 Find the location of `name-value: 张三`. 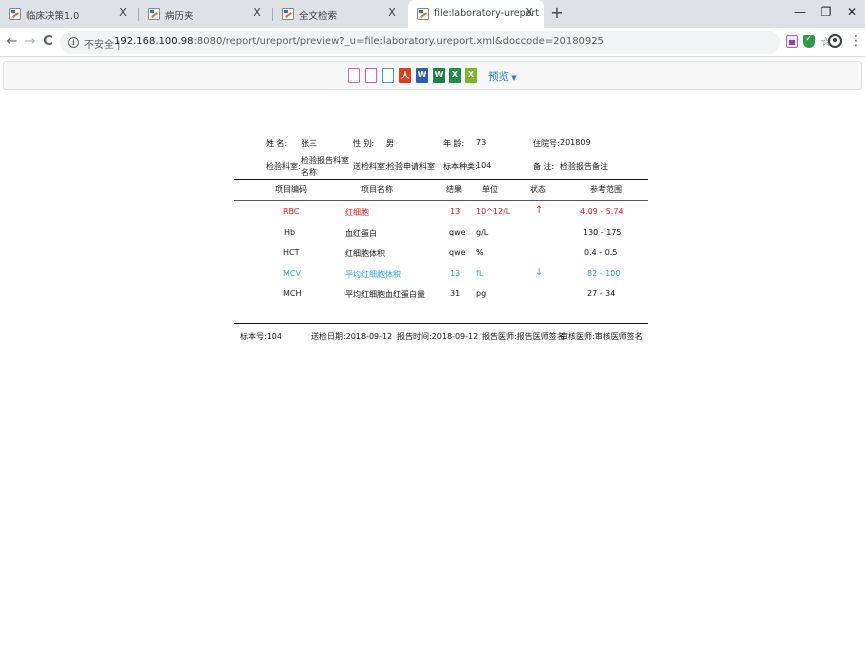

name-value: 张三 is located at coordinates (309, 143).